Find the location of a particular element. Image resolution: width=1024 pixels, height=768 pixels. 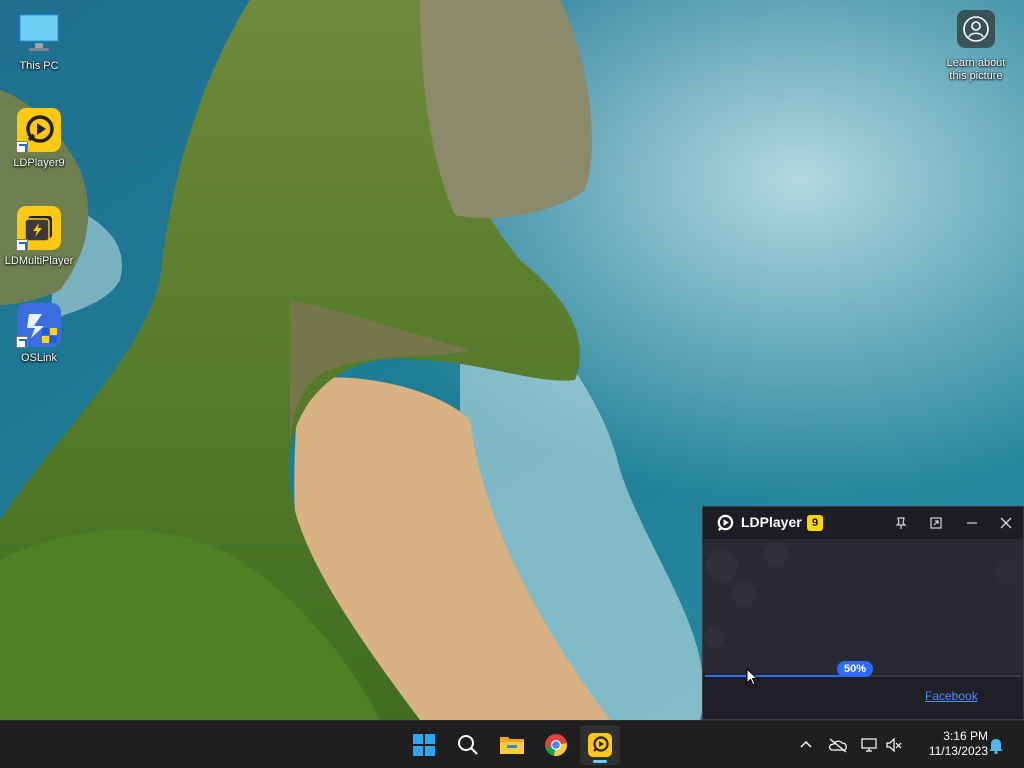

ldplayer-taskbar-button is located at coordinates (600, 745).